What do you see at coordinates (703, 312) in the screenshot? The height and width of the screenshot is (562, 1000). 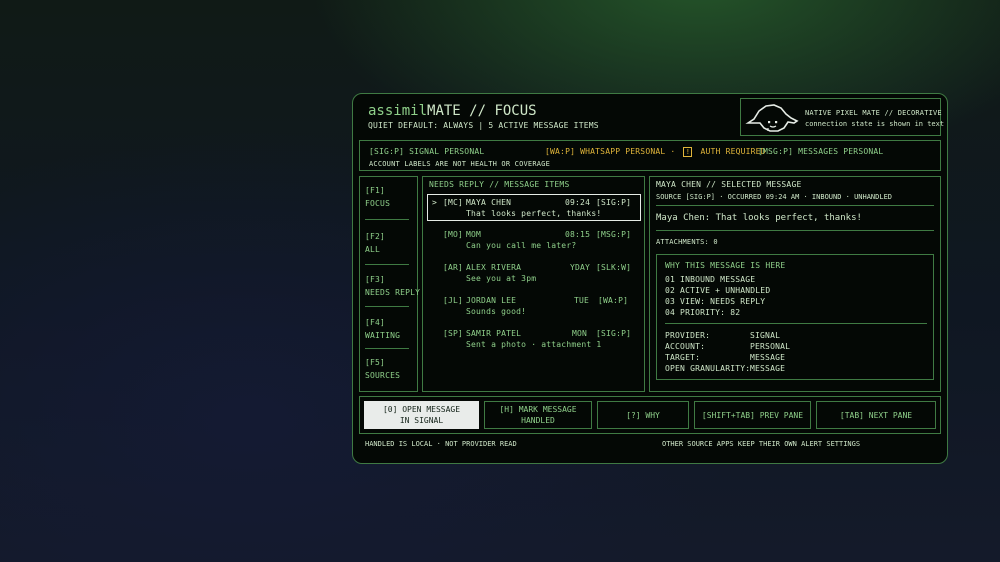 I see `why-reason: 04 PRIORITY: 82` at bounding box center [703, 312].